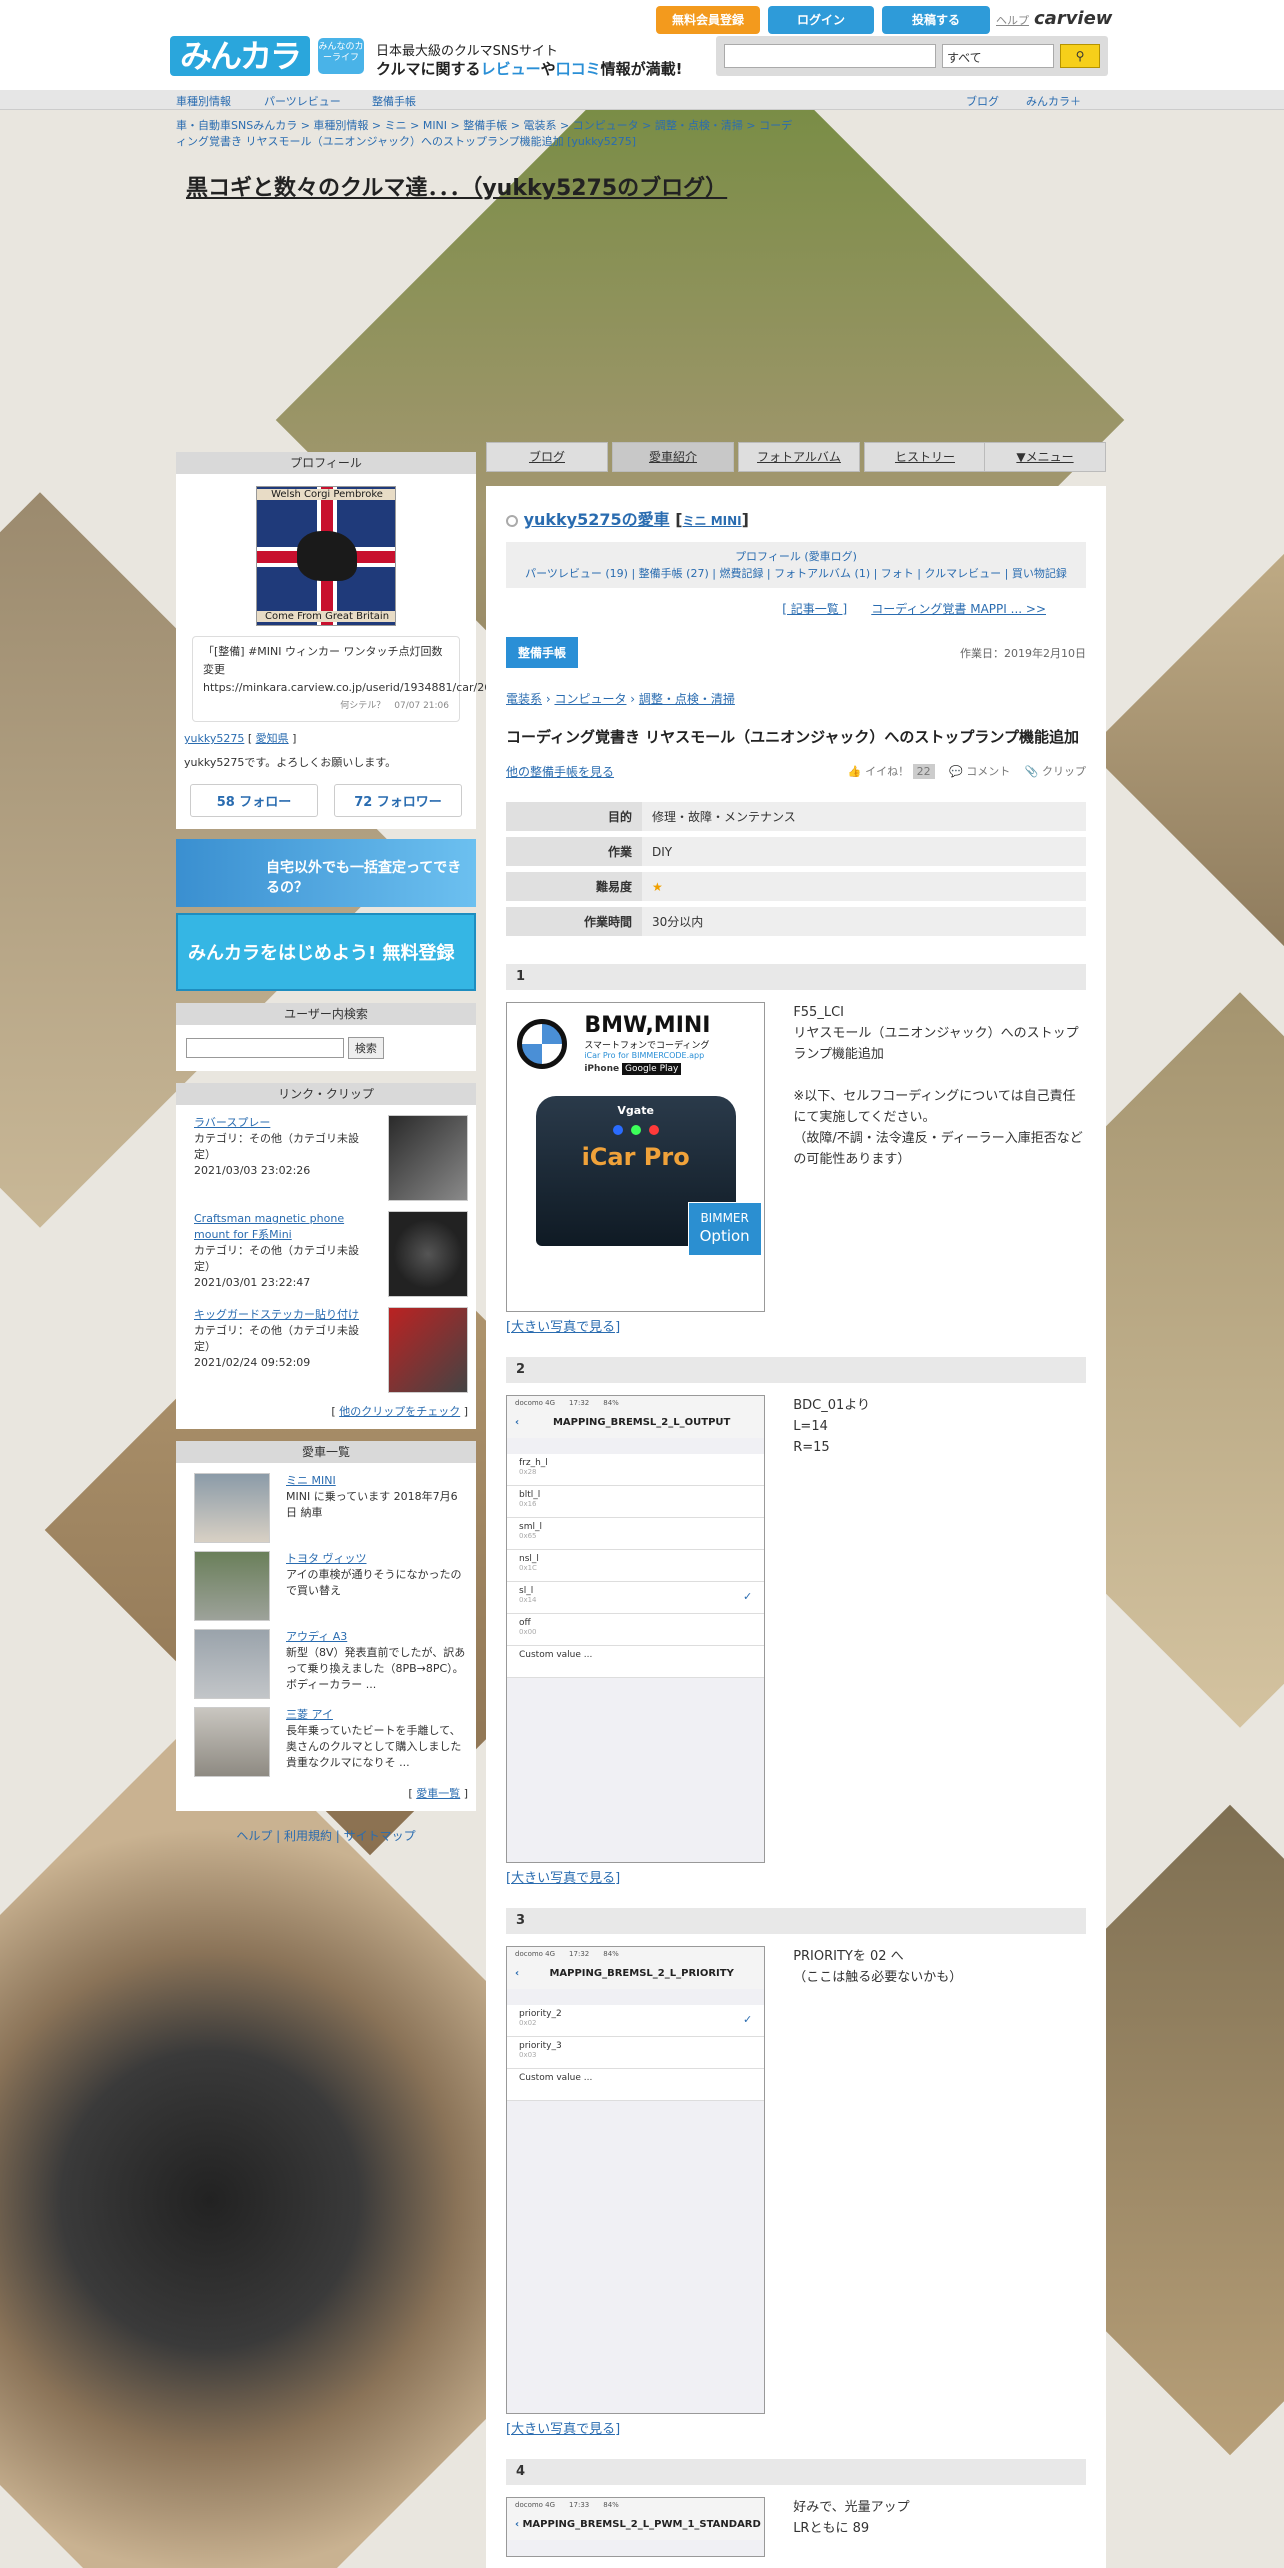  I want to click on search-box: すべて ⚲, so click(912, 56).